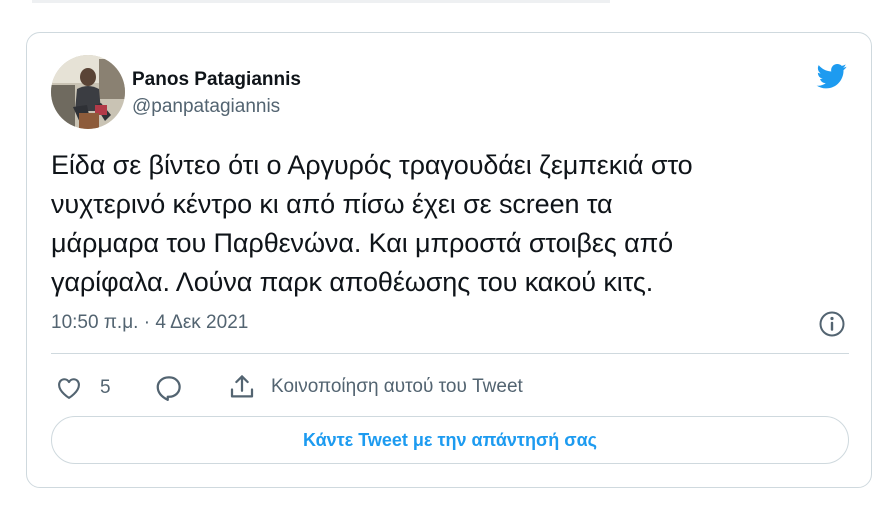 This screenshot has height=524, width=880. I want to click on reply-bubble-icon, so click(168, 388).